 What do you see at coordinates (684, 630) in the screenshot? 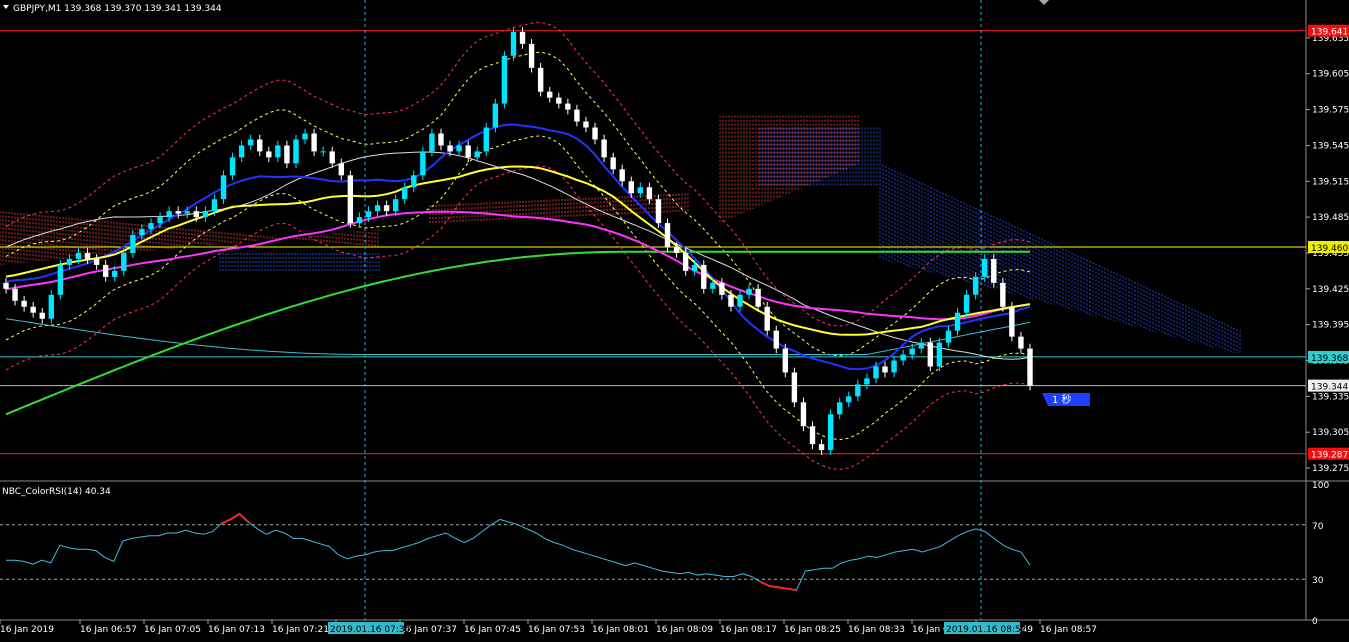
I see `time-tick-label: 16 Jan 08:09` at bounding box center [684, 630].